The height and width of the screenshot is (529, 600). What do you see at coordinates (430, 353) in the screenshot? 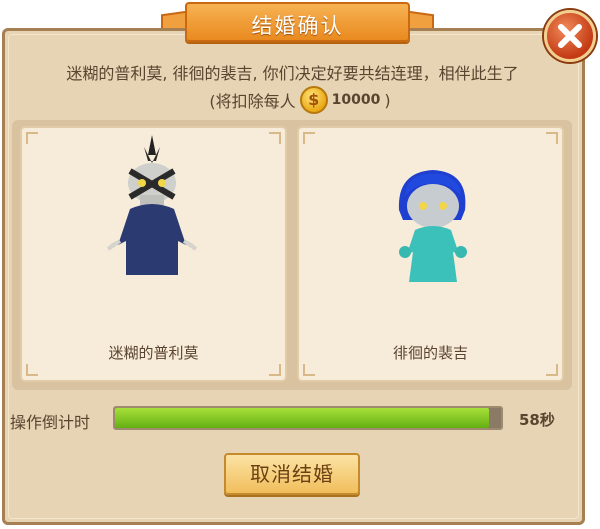
I see `partner-name-right: 徘徊的裴吉` at bounding box center [430, 353].